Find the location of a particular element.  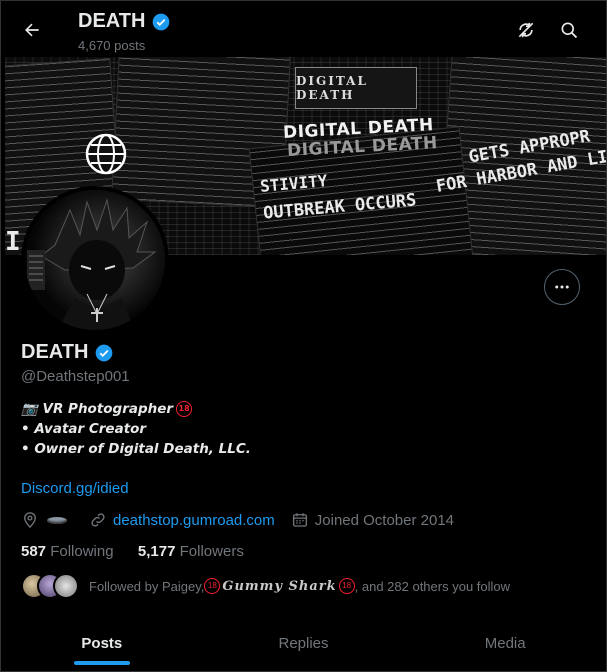

followed-by-fancy-name: Gummy Shark is located at coordinates (279, 586).